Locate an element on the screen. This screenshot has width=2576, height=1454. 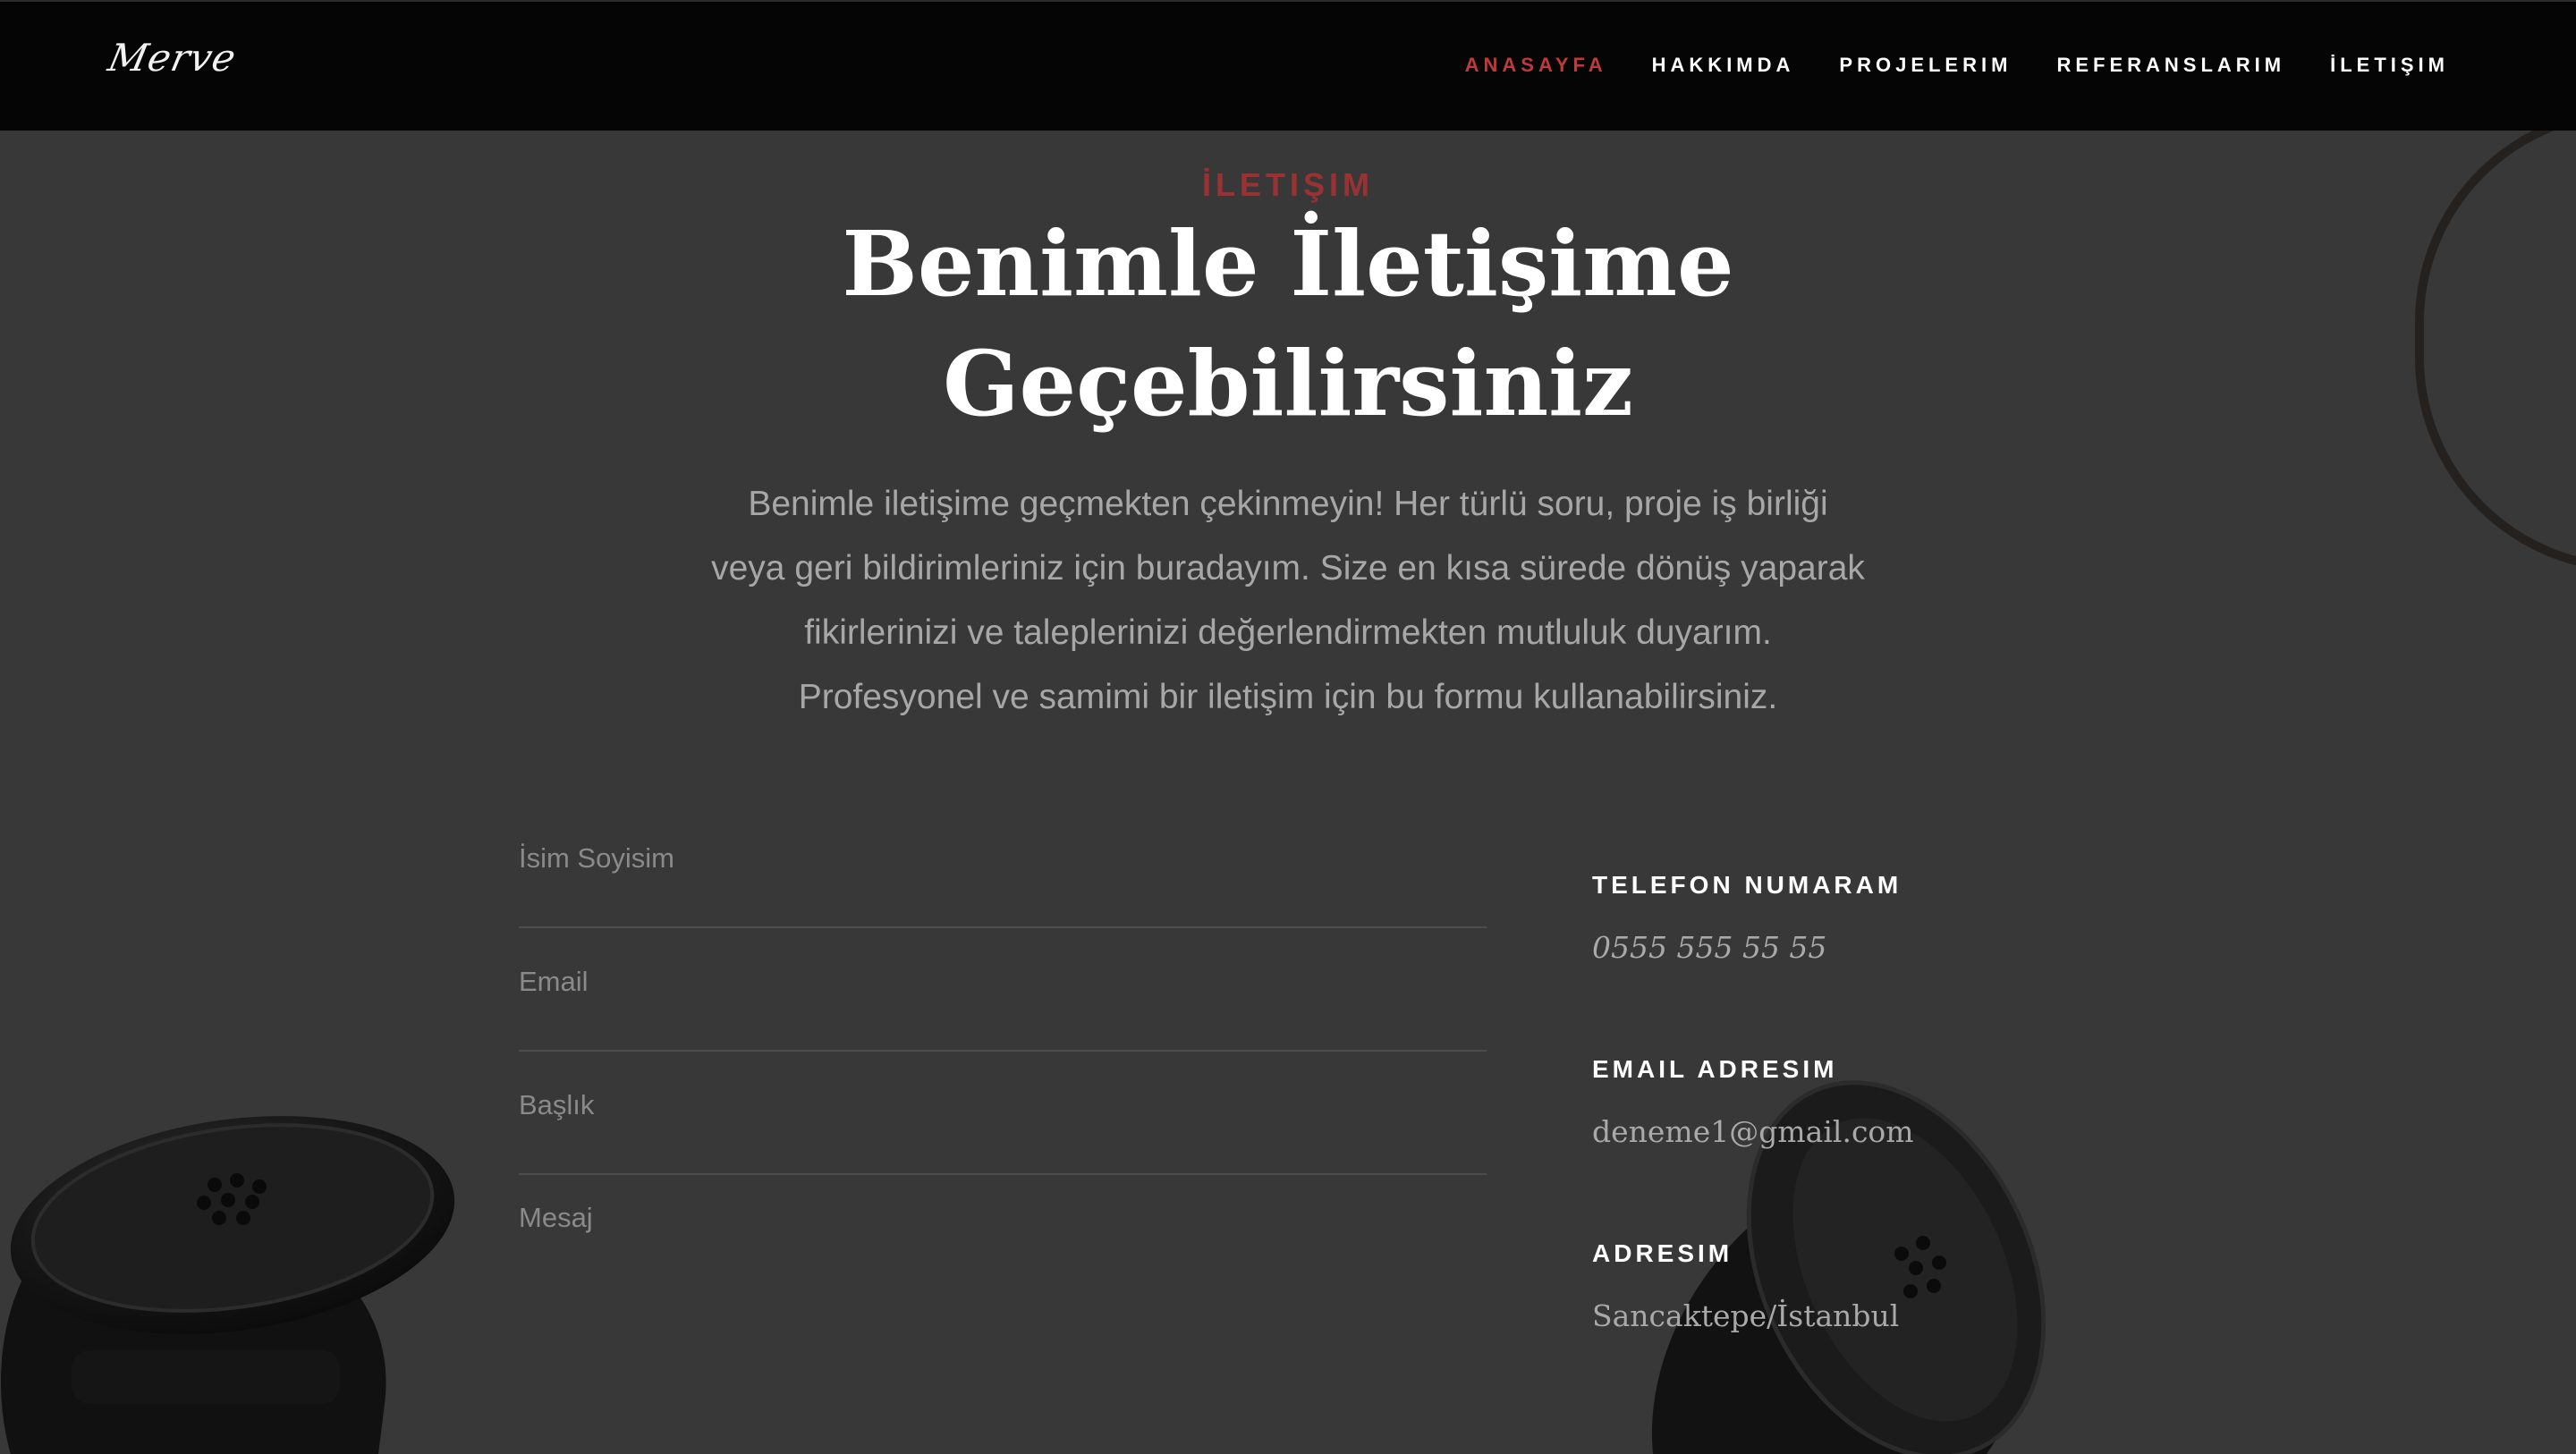
page-title-line-1: Benimle İletişime is located at coordinates (1288, 264).